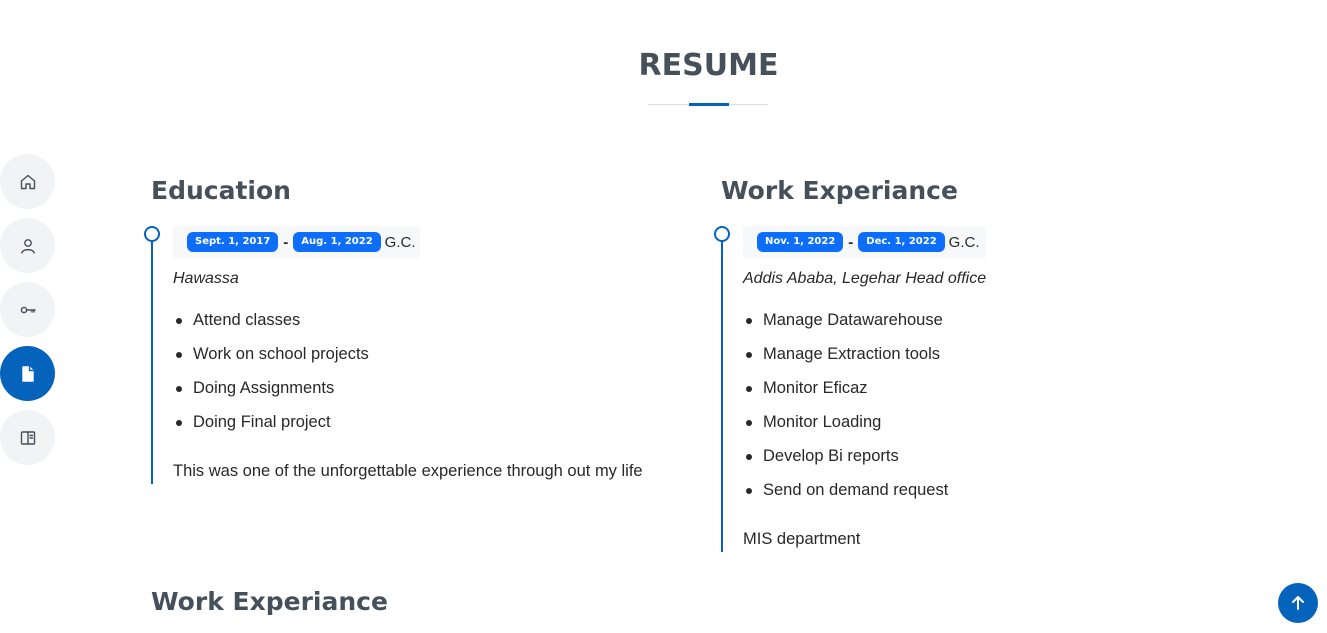 This screenshot has height=633, width=1327. I want to click on work-timeline, so click(722, 393).